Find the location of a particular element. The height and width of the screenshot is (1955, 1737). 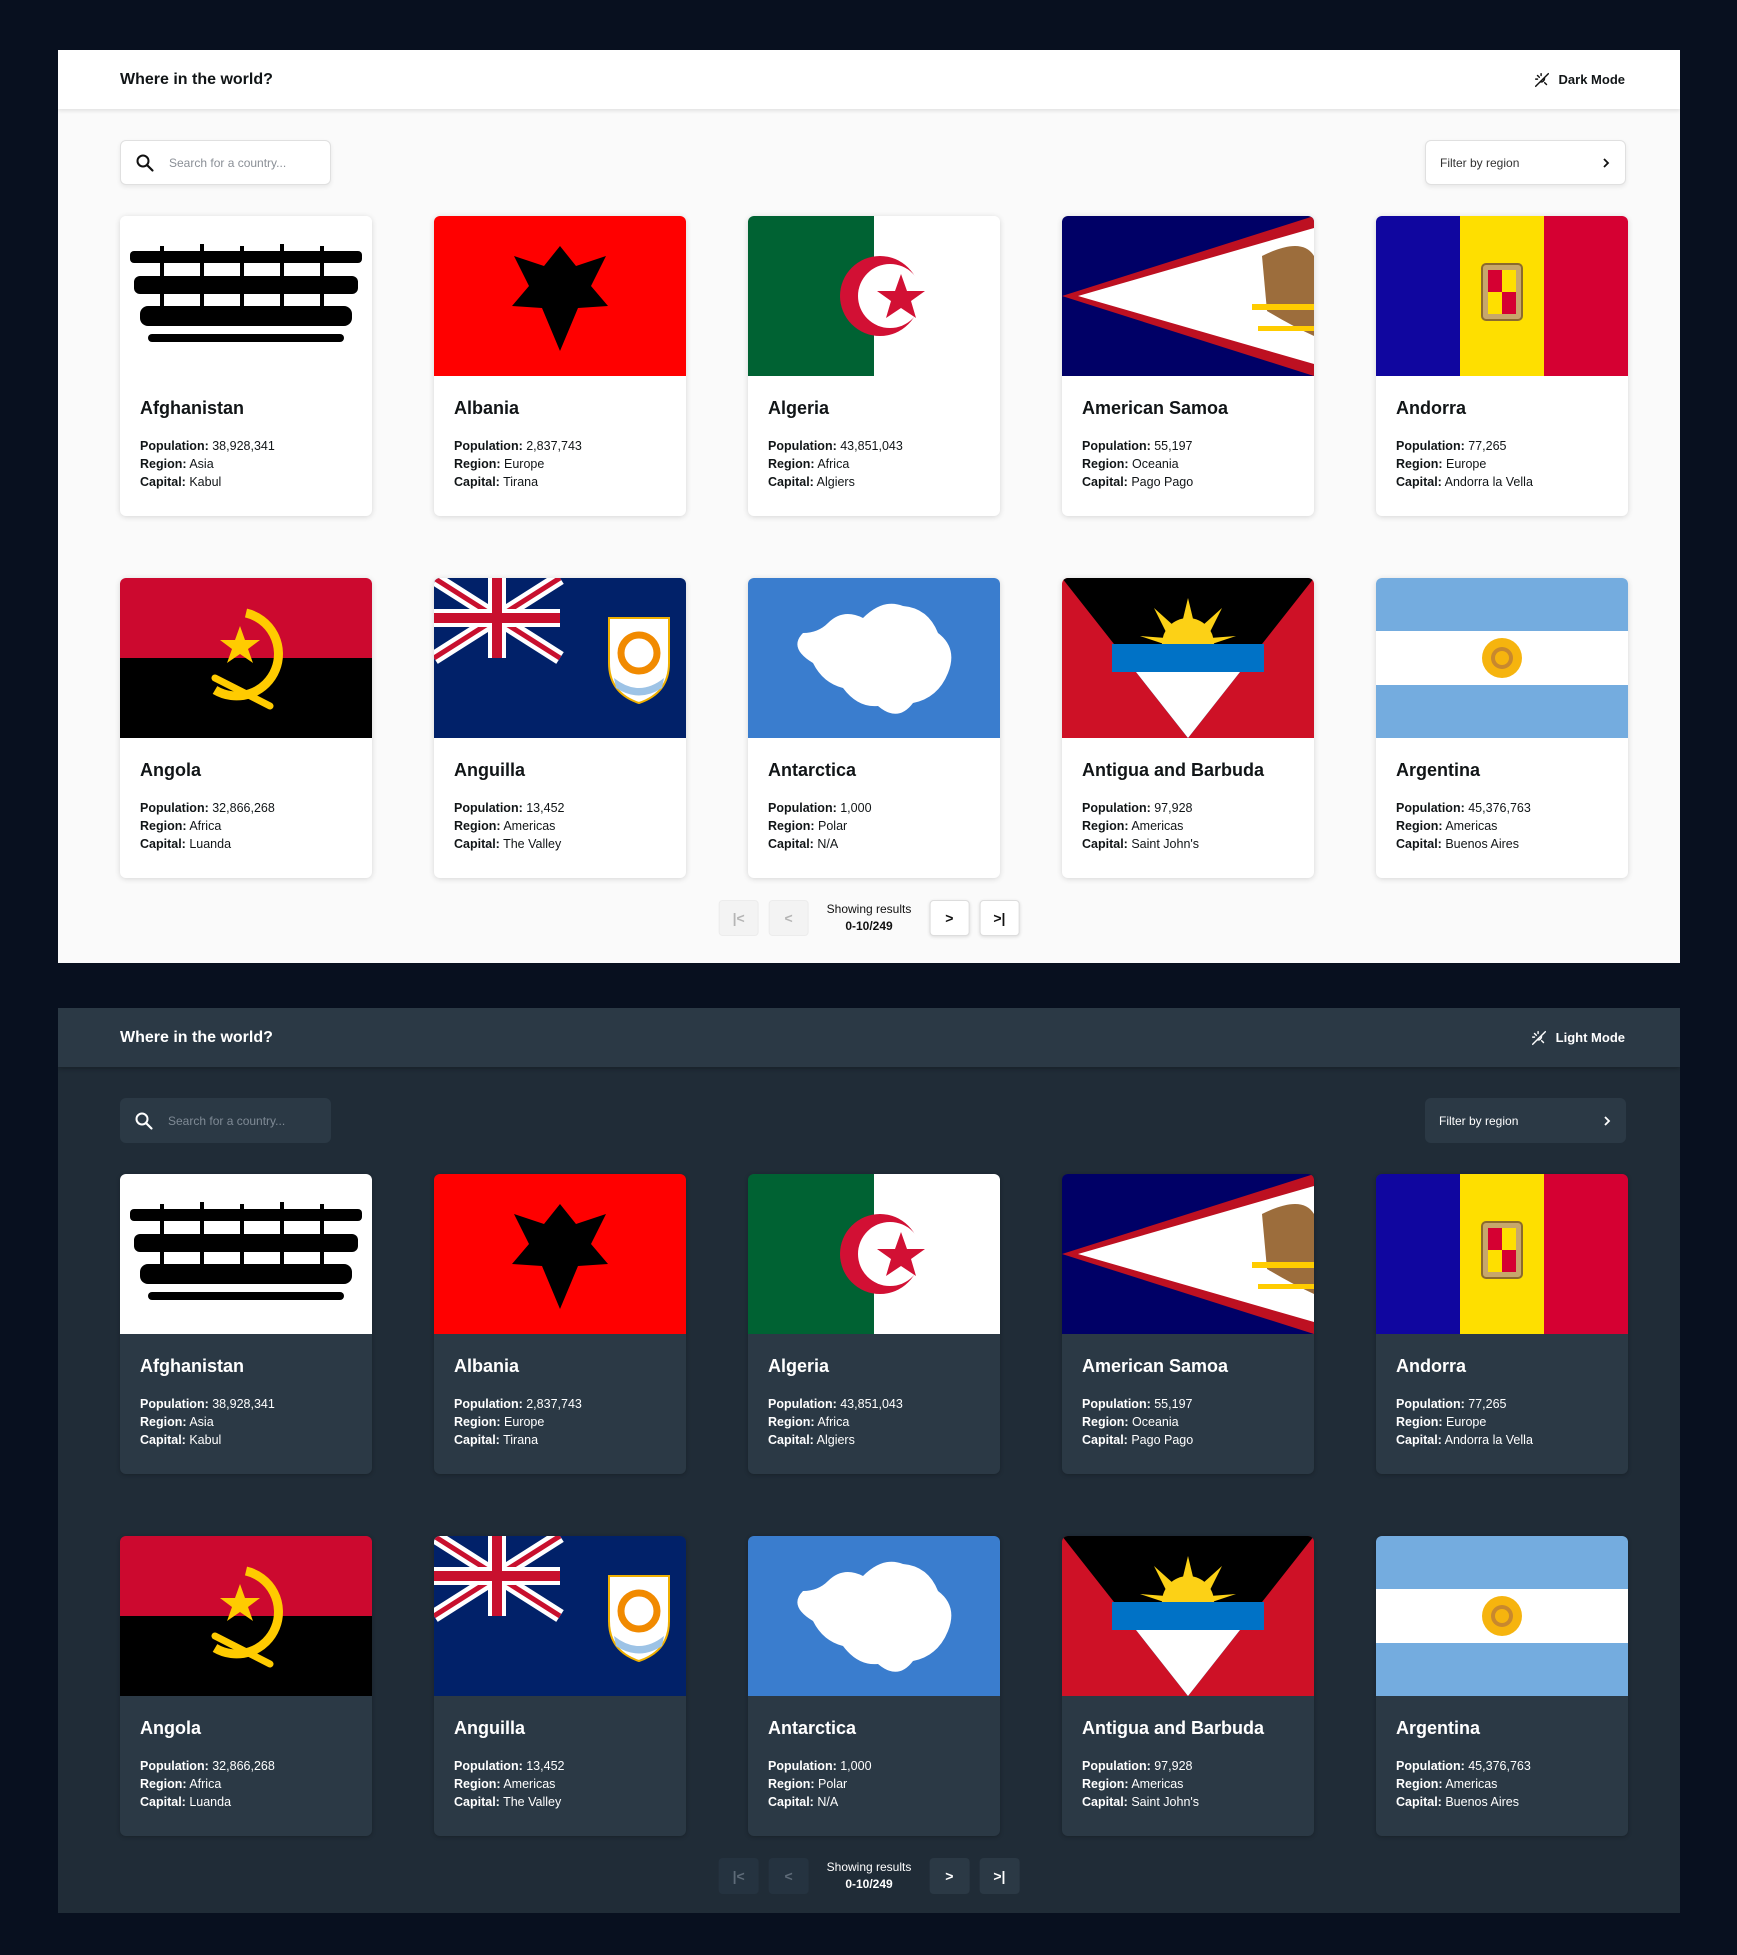

population-value: 45,376,763 is located at coordinates (1499, 808).